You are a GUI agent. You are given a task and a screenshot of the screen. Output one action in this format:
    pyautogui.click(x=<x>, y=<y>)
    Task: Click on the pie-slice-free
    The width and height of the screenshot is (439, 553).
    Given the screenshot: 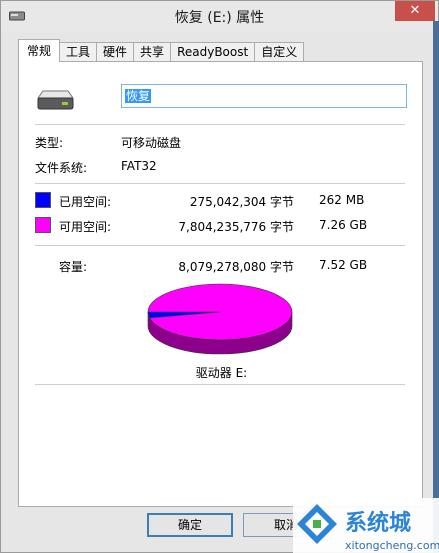 What is the action you would take?
    pyautogui.click(x=220, y=312)
    